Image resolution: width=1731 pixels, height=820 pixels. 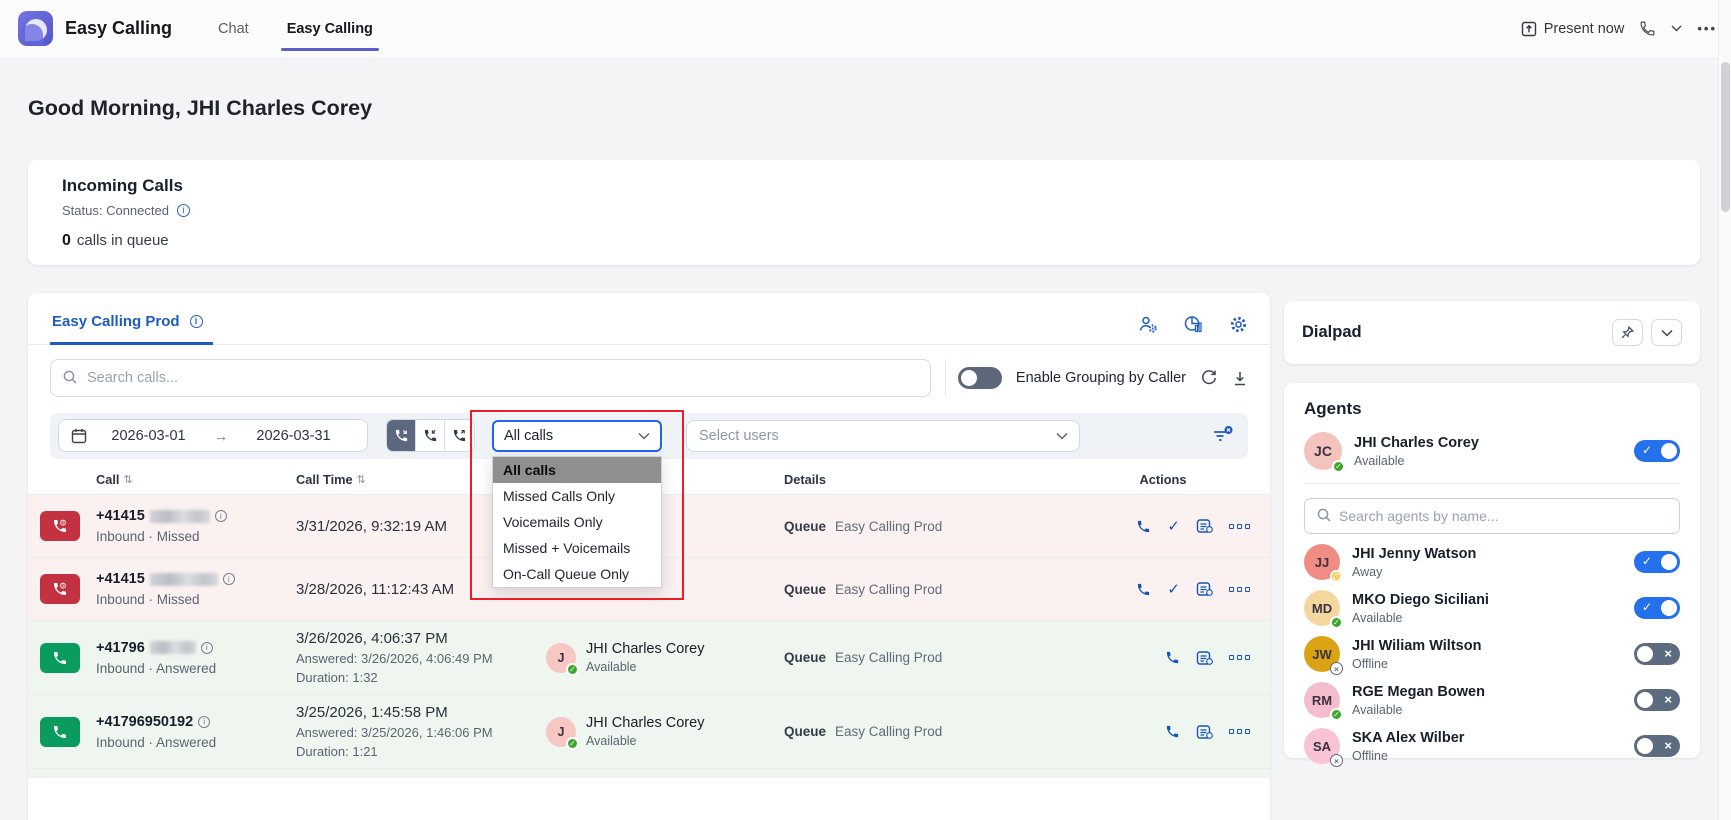 I want to click on agent-name: JHI Charles Corey, so click(x=645, y=649).